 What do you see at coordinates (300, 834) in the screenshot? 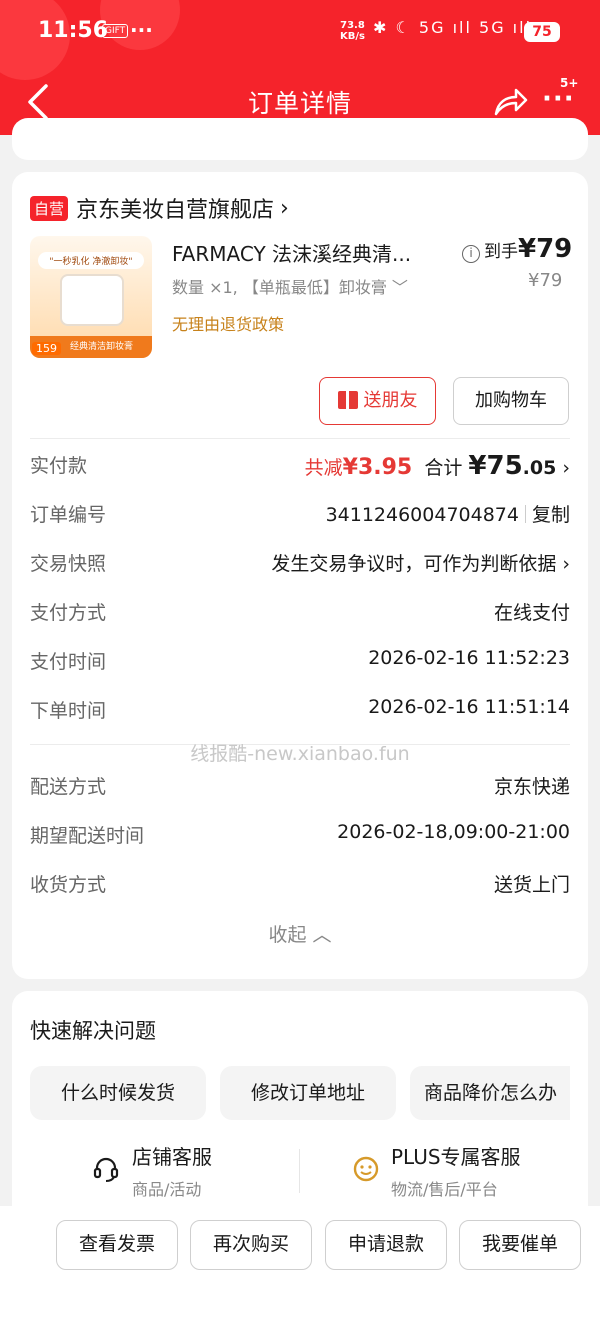
I see `expected-delivery-row: 期望配送时间 2026-02-18,09:00-21:00` at bounding box center [300, 834].